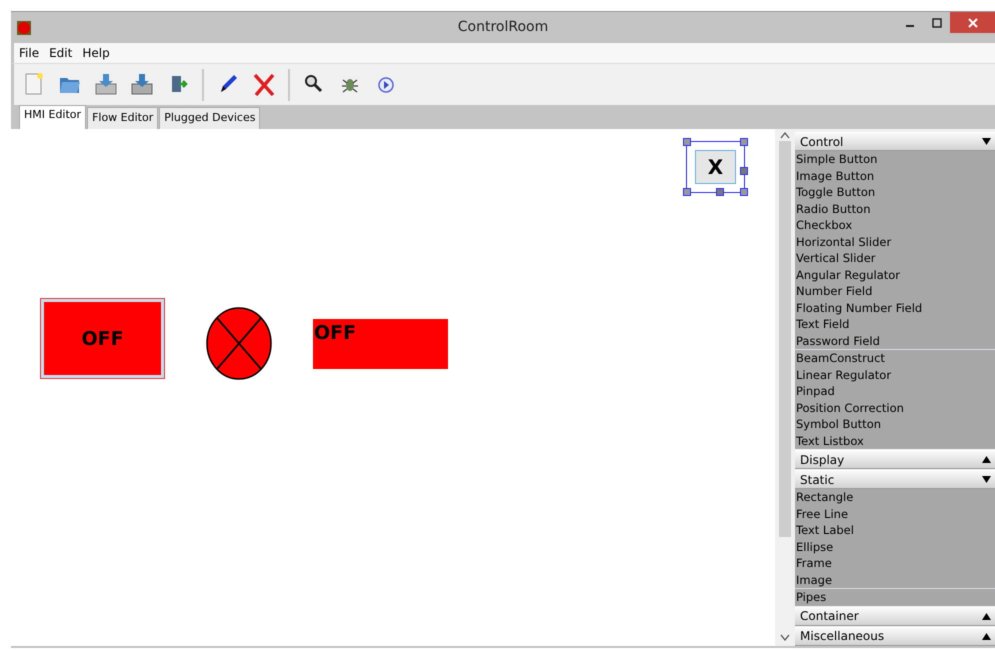  I want to click on palette-item: Angular Regulator, so click(895, 274).